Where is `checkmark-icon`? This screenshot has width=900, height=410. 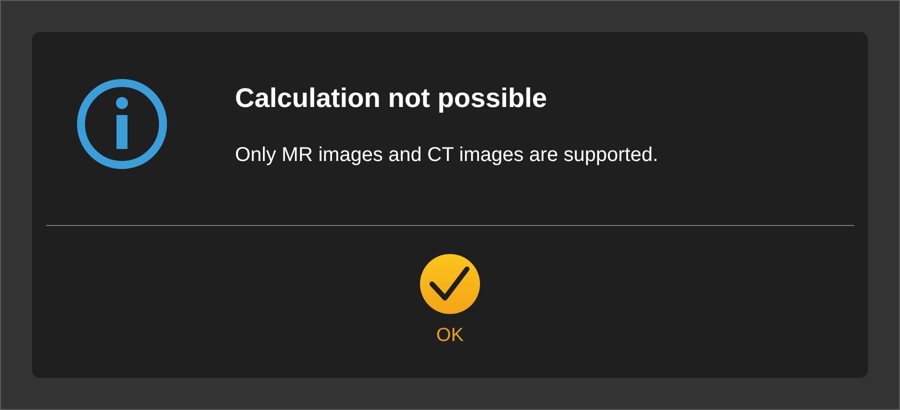 checkmark-icon is located at coordinates (450, 284).